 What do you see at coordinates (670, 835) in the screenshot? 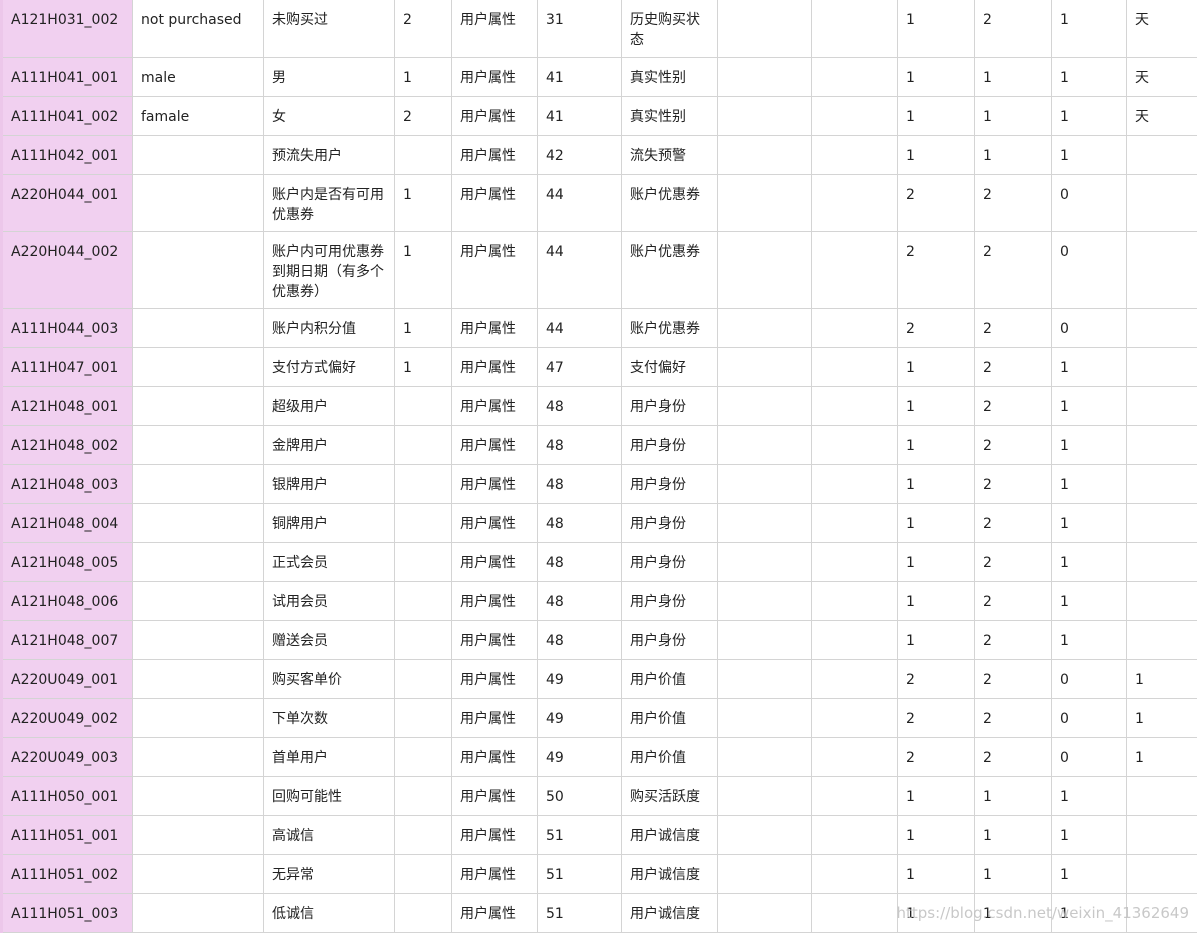
I see `category-name-cell: 用户诚信度` at bounding box center [670, 835].